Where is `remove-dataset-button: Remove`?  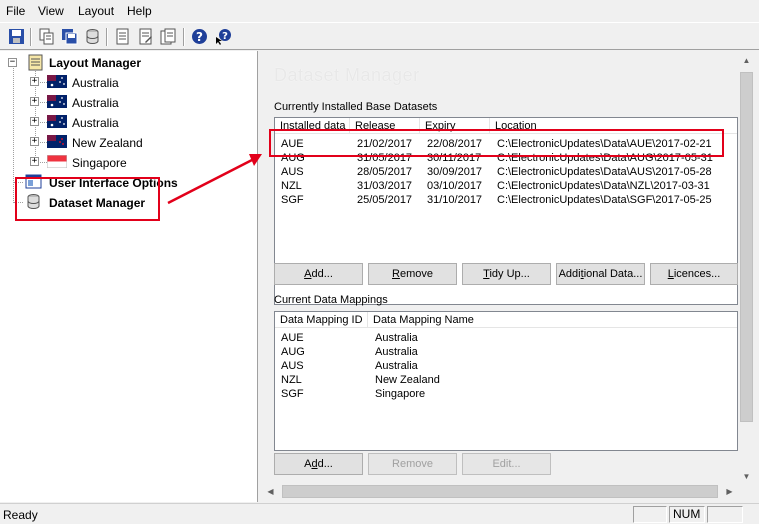 remove-dataset-button: Remove is located at coordinates (412, 274).